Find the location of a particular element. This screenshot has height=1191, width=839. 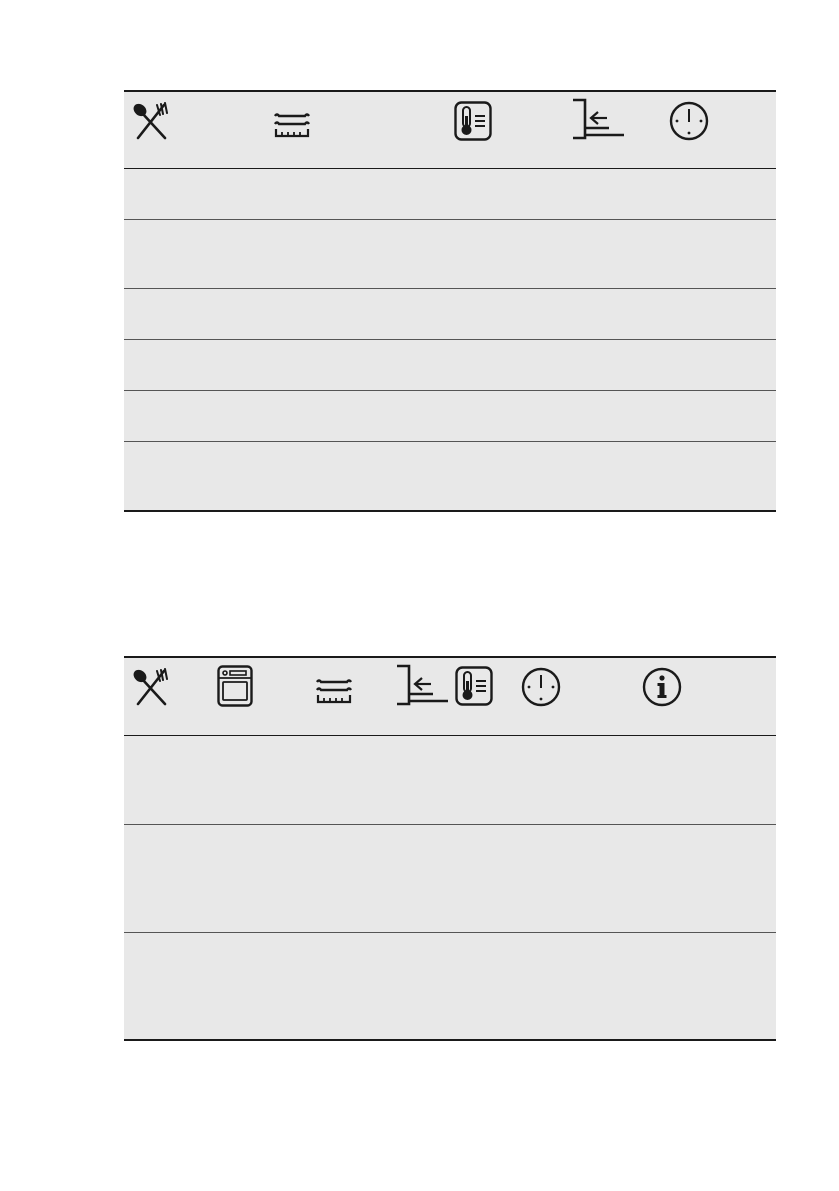

table-1-header-row is located at coordinates (450, 130).